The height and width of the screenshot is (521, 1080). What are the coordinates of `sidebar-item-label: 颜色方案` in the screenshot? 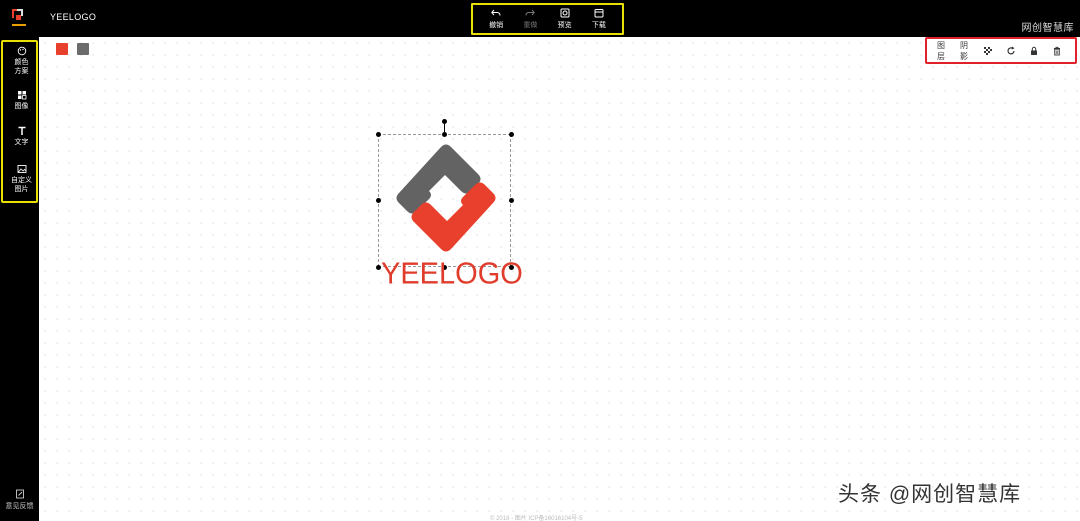 It's located at (21, 67).